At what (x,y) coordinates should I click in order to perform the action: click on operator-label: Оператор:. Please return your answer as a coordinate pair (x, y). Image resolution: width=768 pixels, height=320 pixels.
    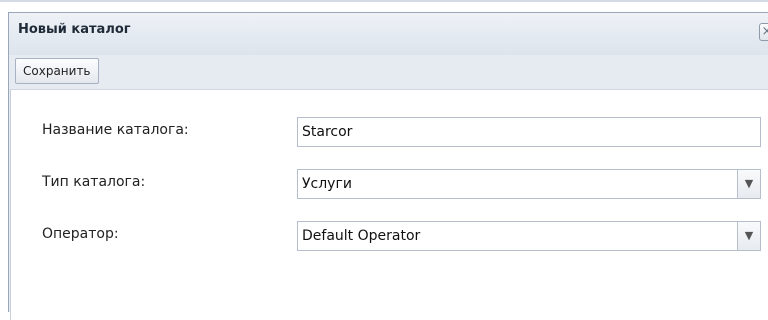
    Looking at the image, I should click on (80, 234).